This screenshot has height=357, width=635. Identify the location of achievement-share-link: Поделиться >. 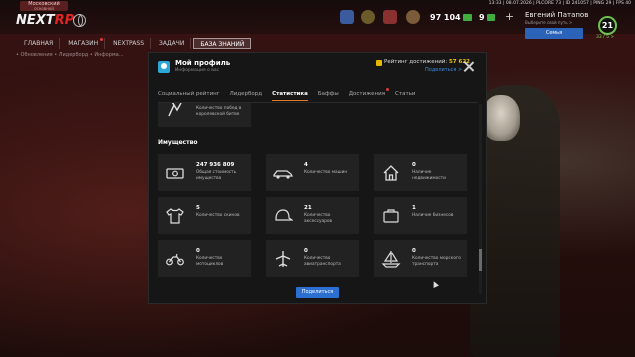
(443, 70).